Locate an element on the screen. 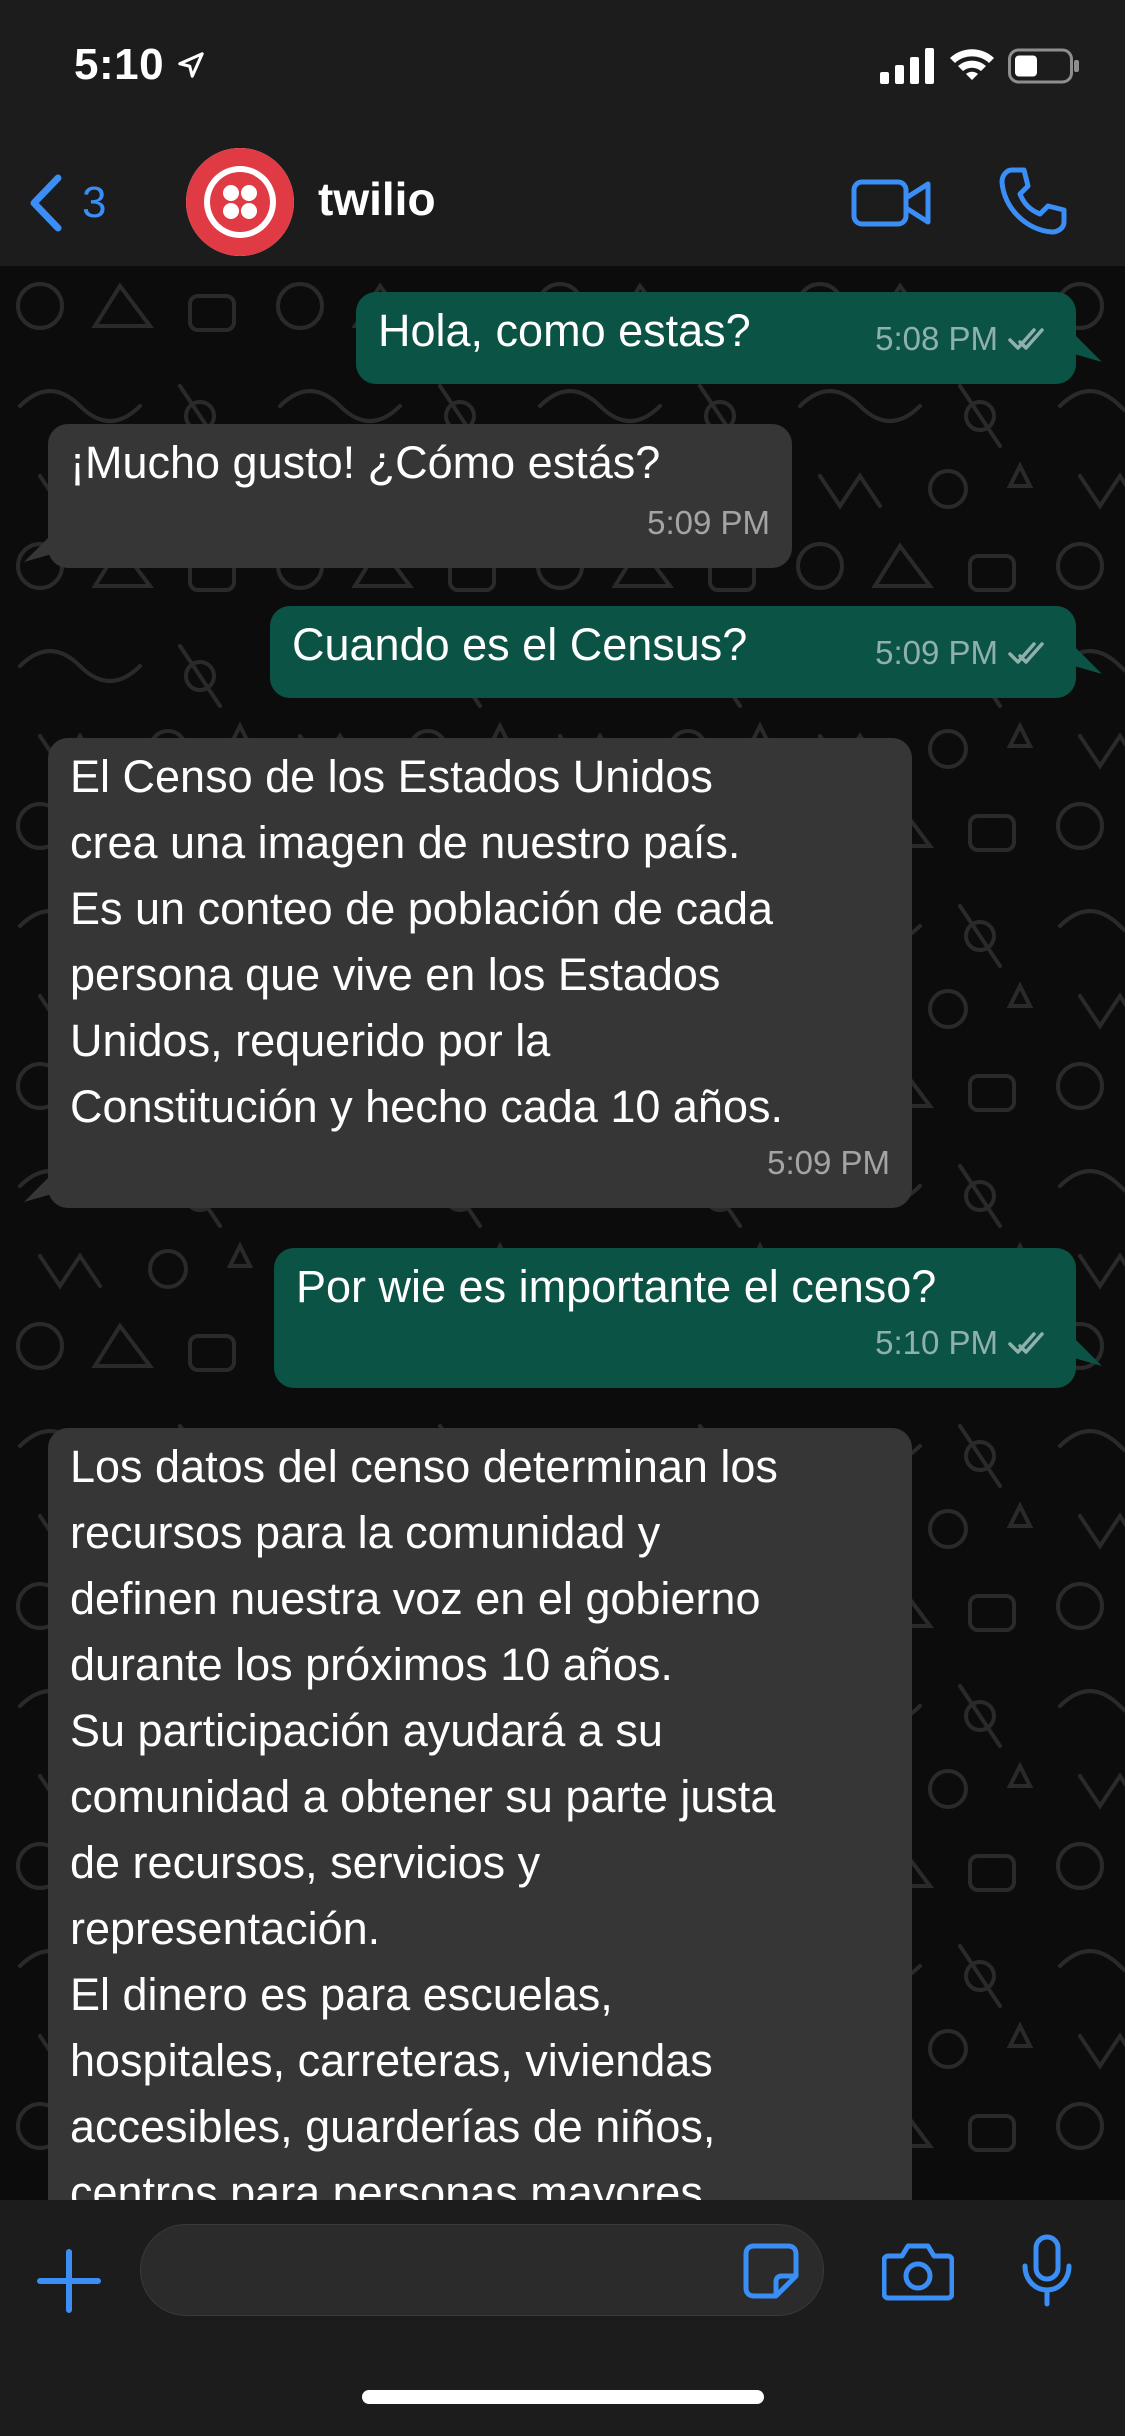 The height and width of the screenshot is (2436, 1125). contact-name: twilio is located at coordinates (377, 199).